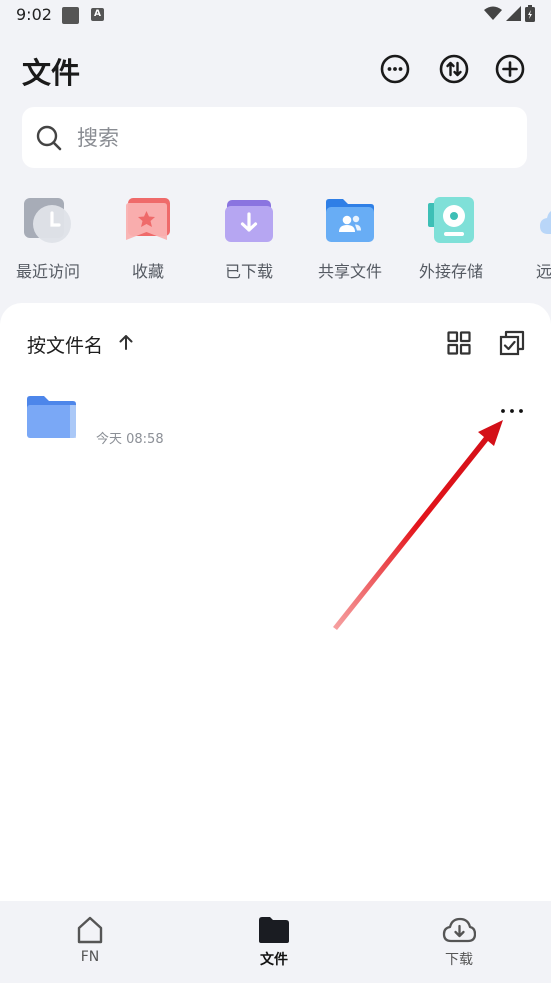 This screenshot has width=551, height=983. What do you see at coordinates (275, 418) in the screenshot?
I see `list-item: 今天 08:58` at bounding box center [275, 418].